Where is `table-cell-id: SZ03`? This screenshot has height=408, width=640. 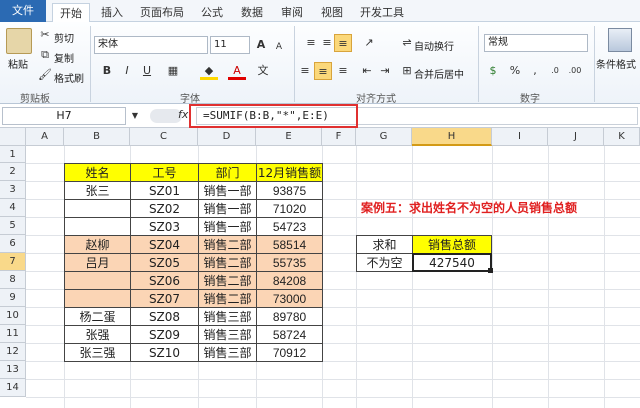 table-cell-id: SZ03 is located at coordinates (164, 226).